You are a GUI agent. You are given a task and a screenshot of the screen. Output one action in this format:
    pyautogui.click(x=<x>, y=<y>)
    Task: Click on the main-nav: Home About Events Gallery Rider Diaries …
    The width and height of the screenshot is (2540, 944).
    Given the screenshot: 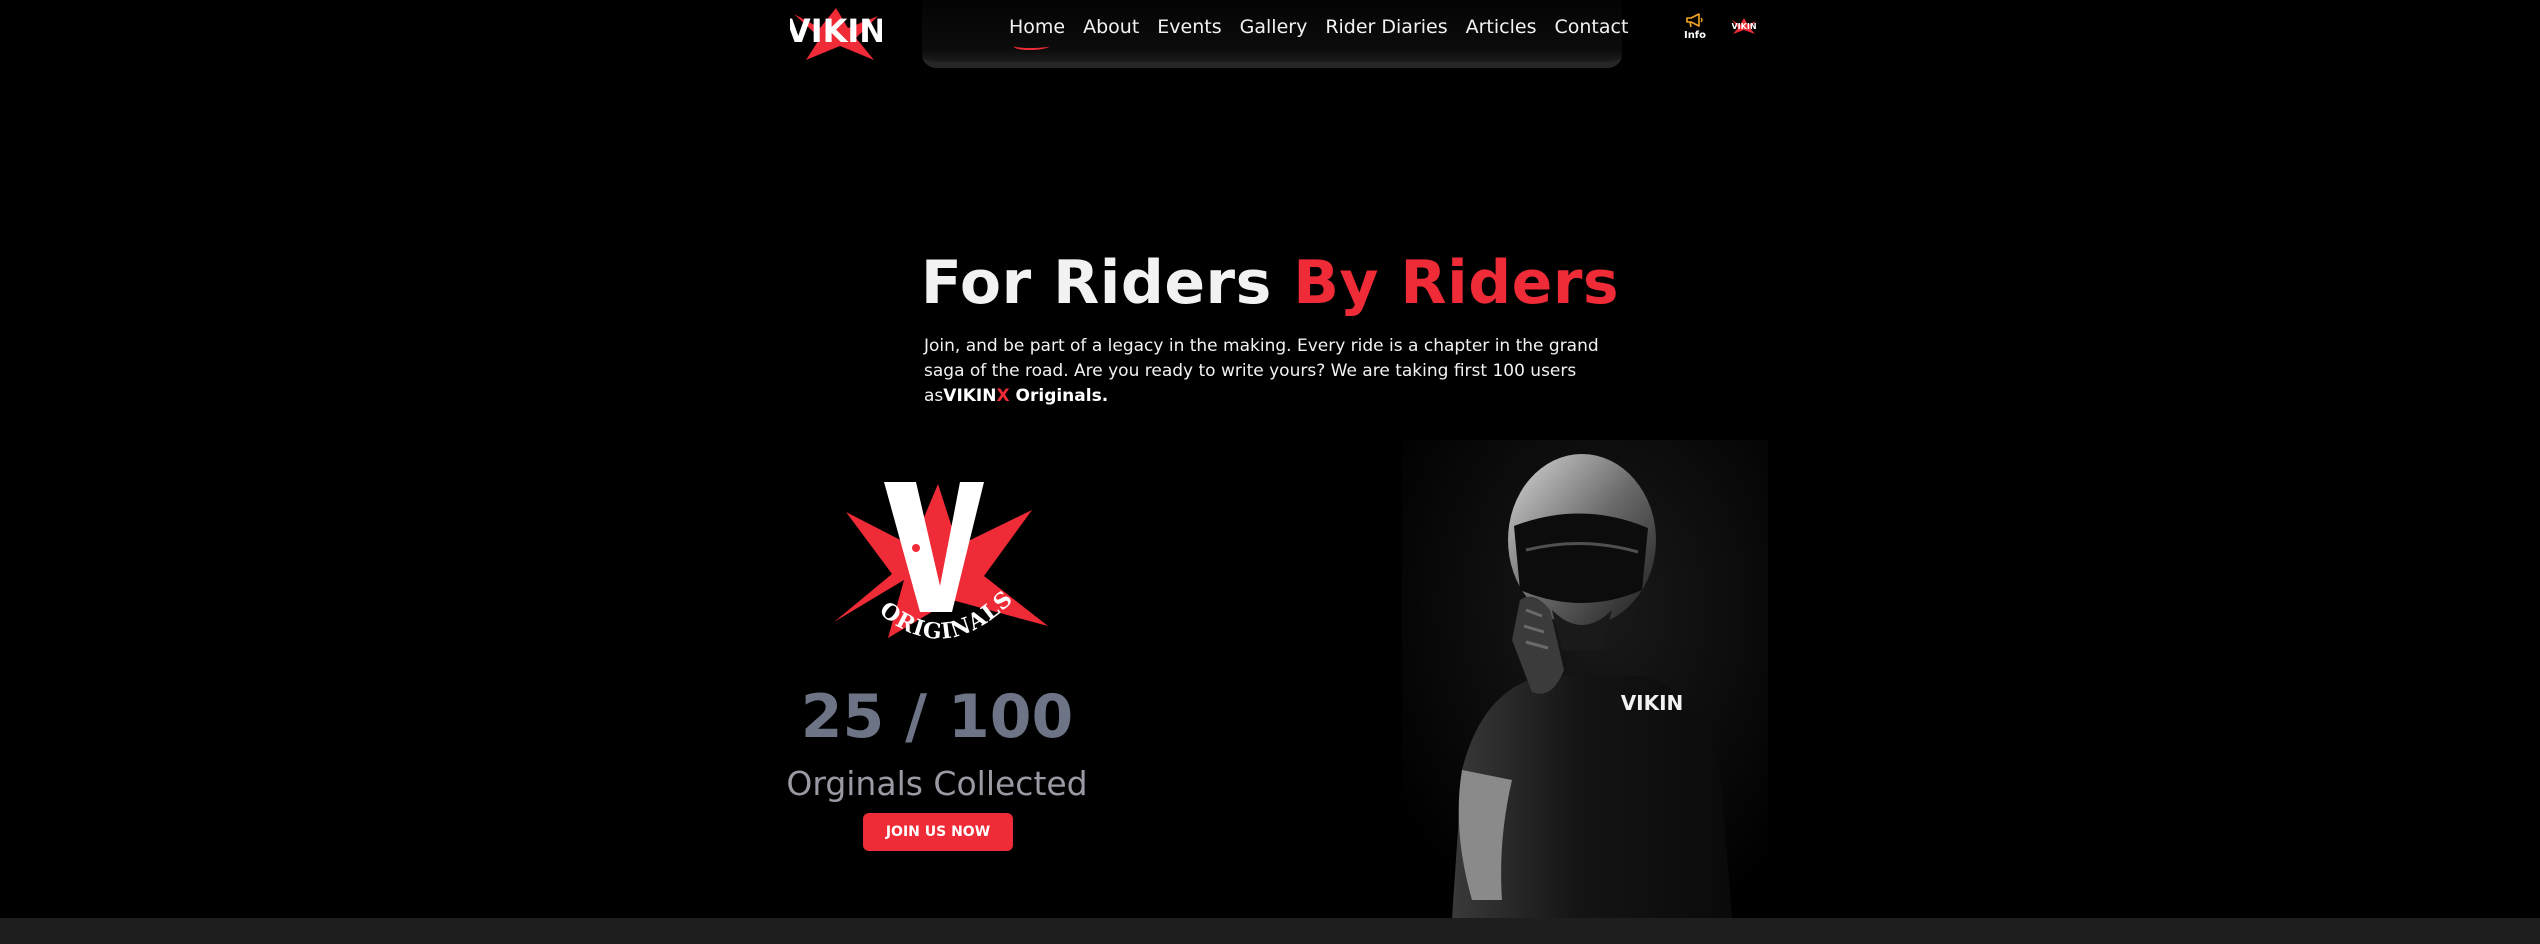 What is the action you would take?
    pyautogui.click(x=1318, y=27)
    